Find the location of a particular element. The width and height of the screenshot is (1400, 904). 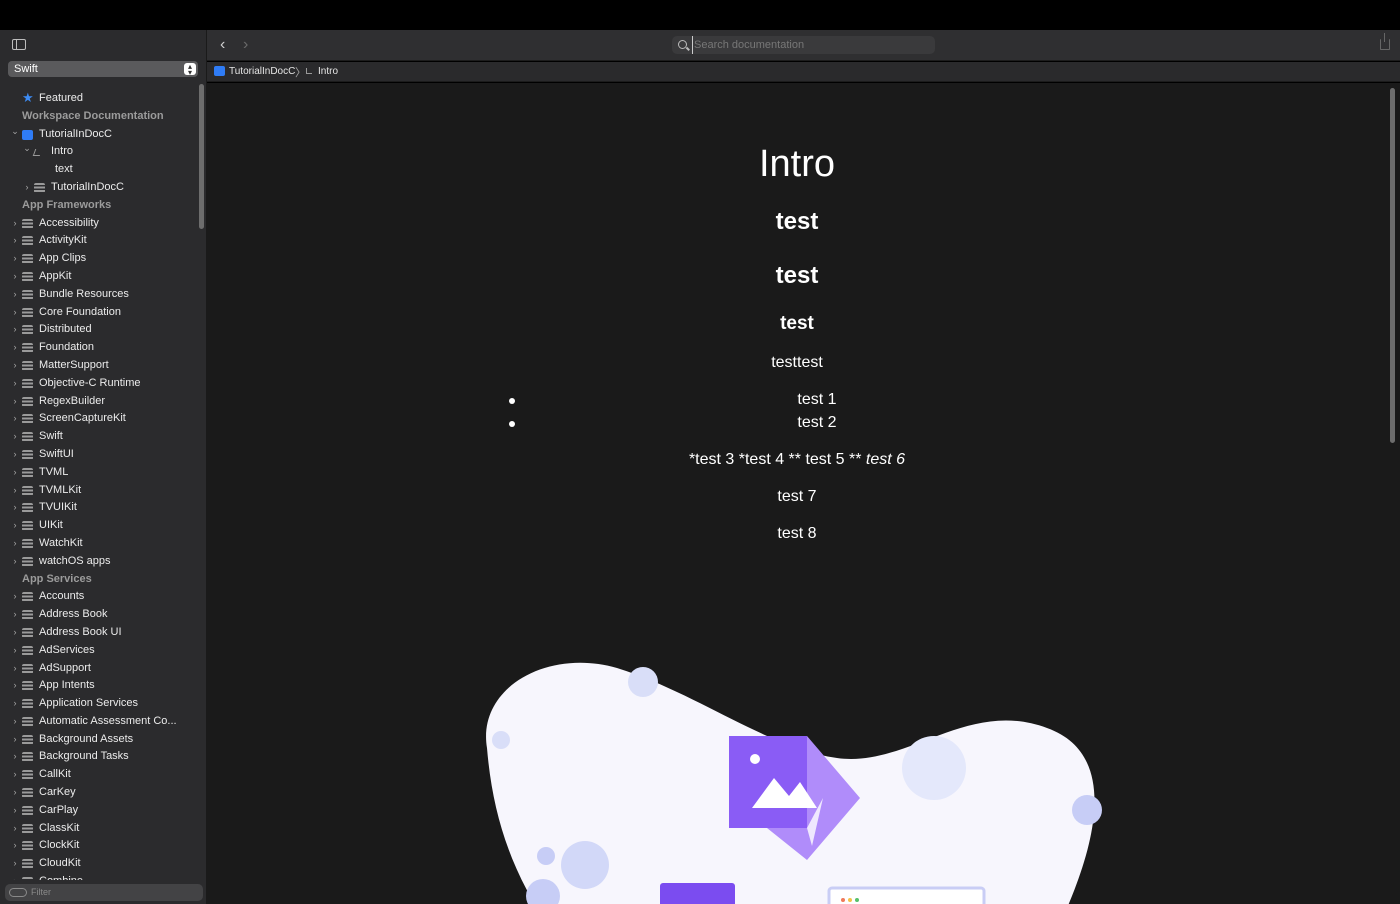

sidebar-item-swift: › Swift is located at coordinates (98, 437).